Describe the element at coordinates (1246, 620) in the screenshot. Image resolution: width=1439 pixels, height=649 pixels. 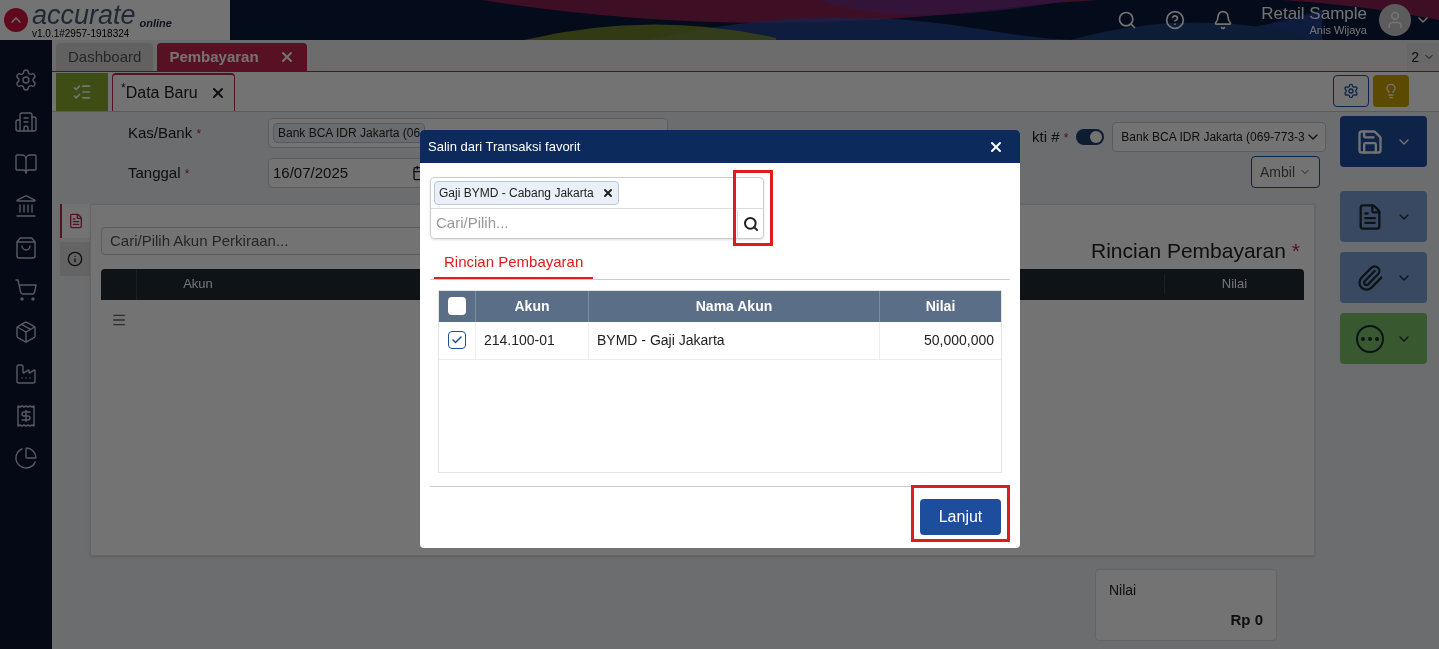
I see `summary-value: Rp 0` at that location.